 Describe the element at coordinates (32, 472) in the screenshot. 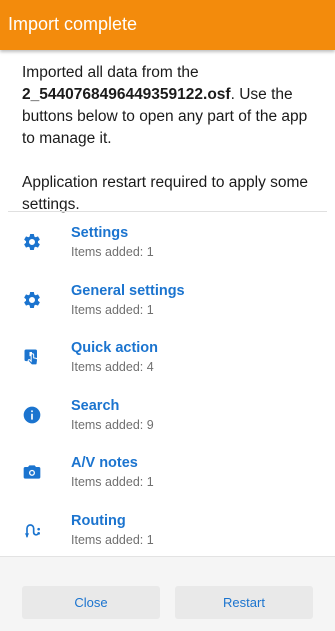

I see `camera-icon` at that location.